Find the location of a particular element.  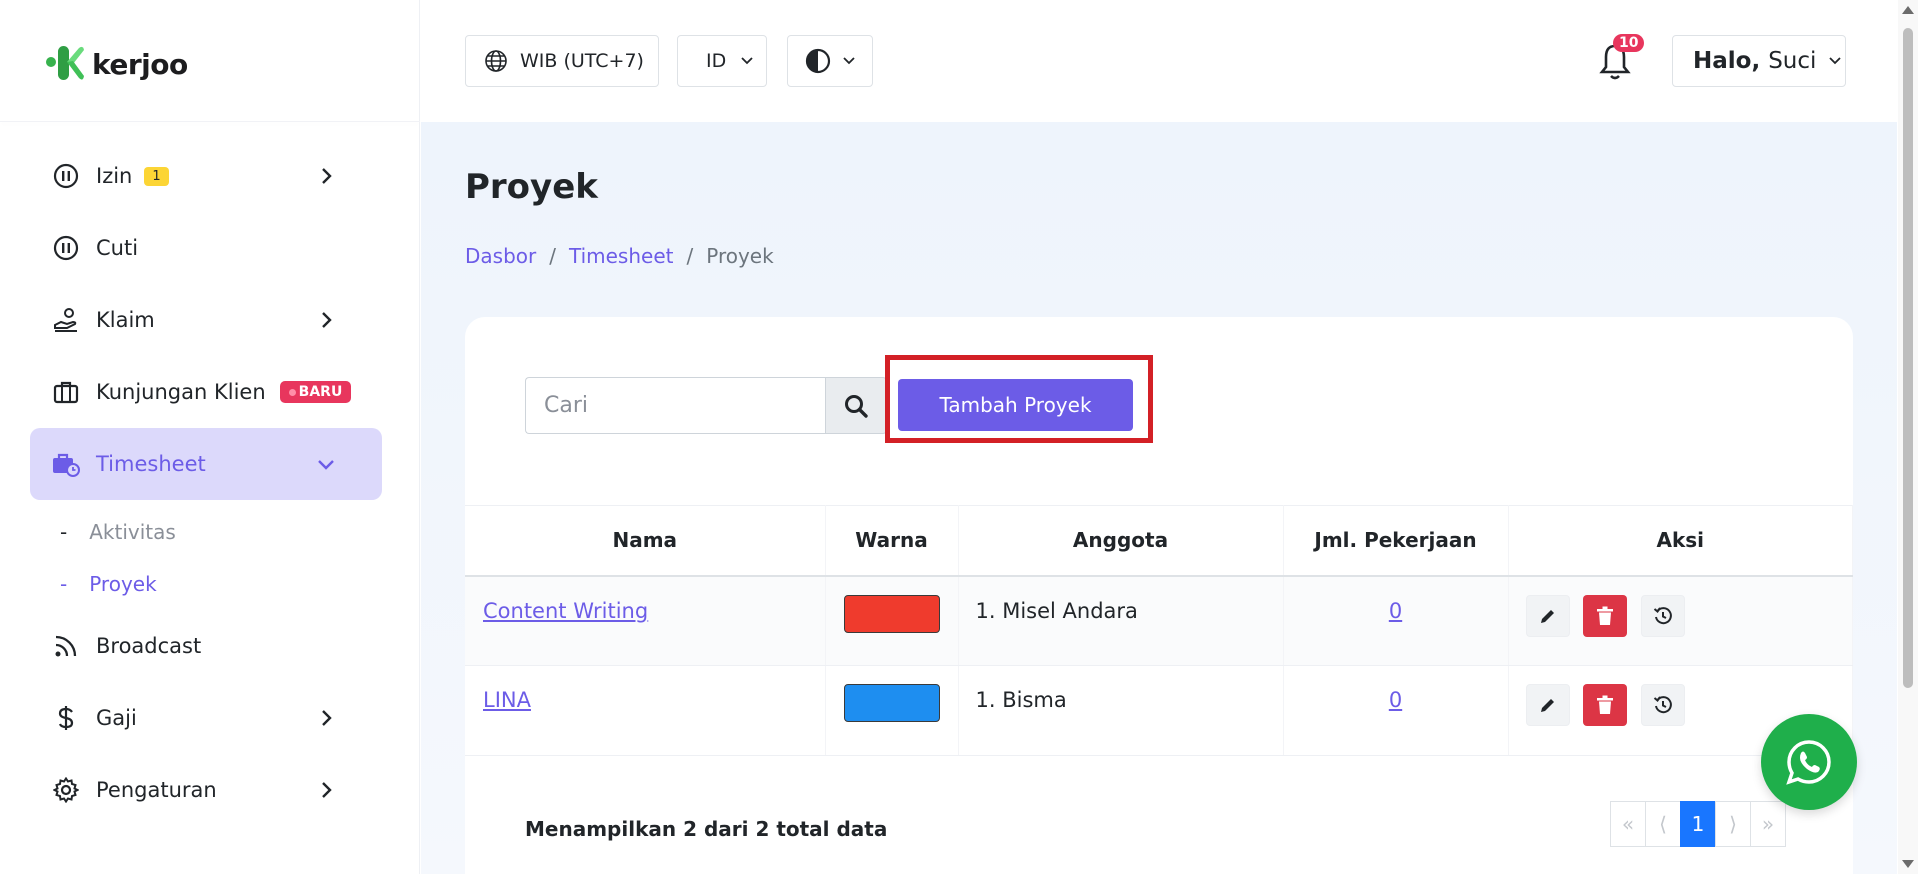

table-row: LINA 1. Bisma 0 is located at coordinates (1159, 710).